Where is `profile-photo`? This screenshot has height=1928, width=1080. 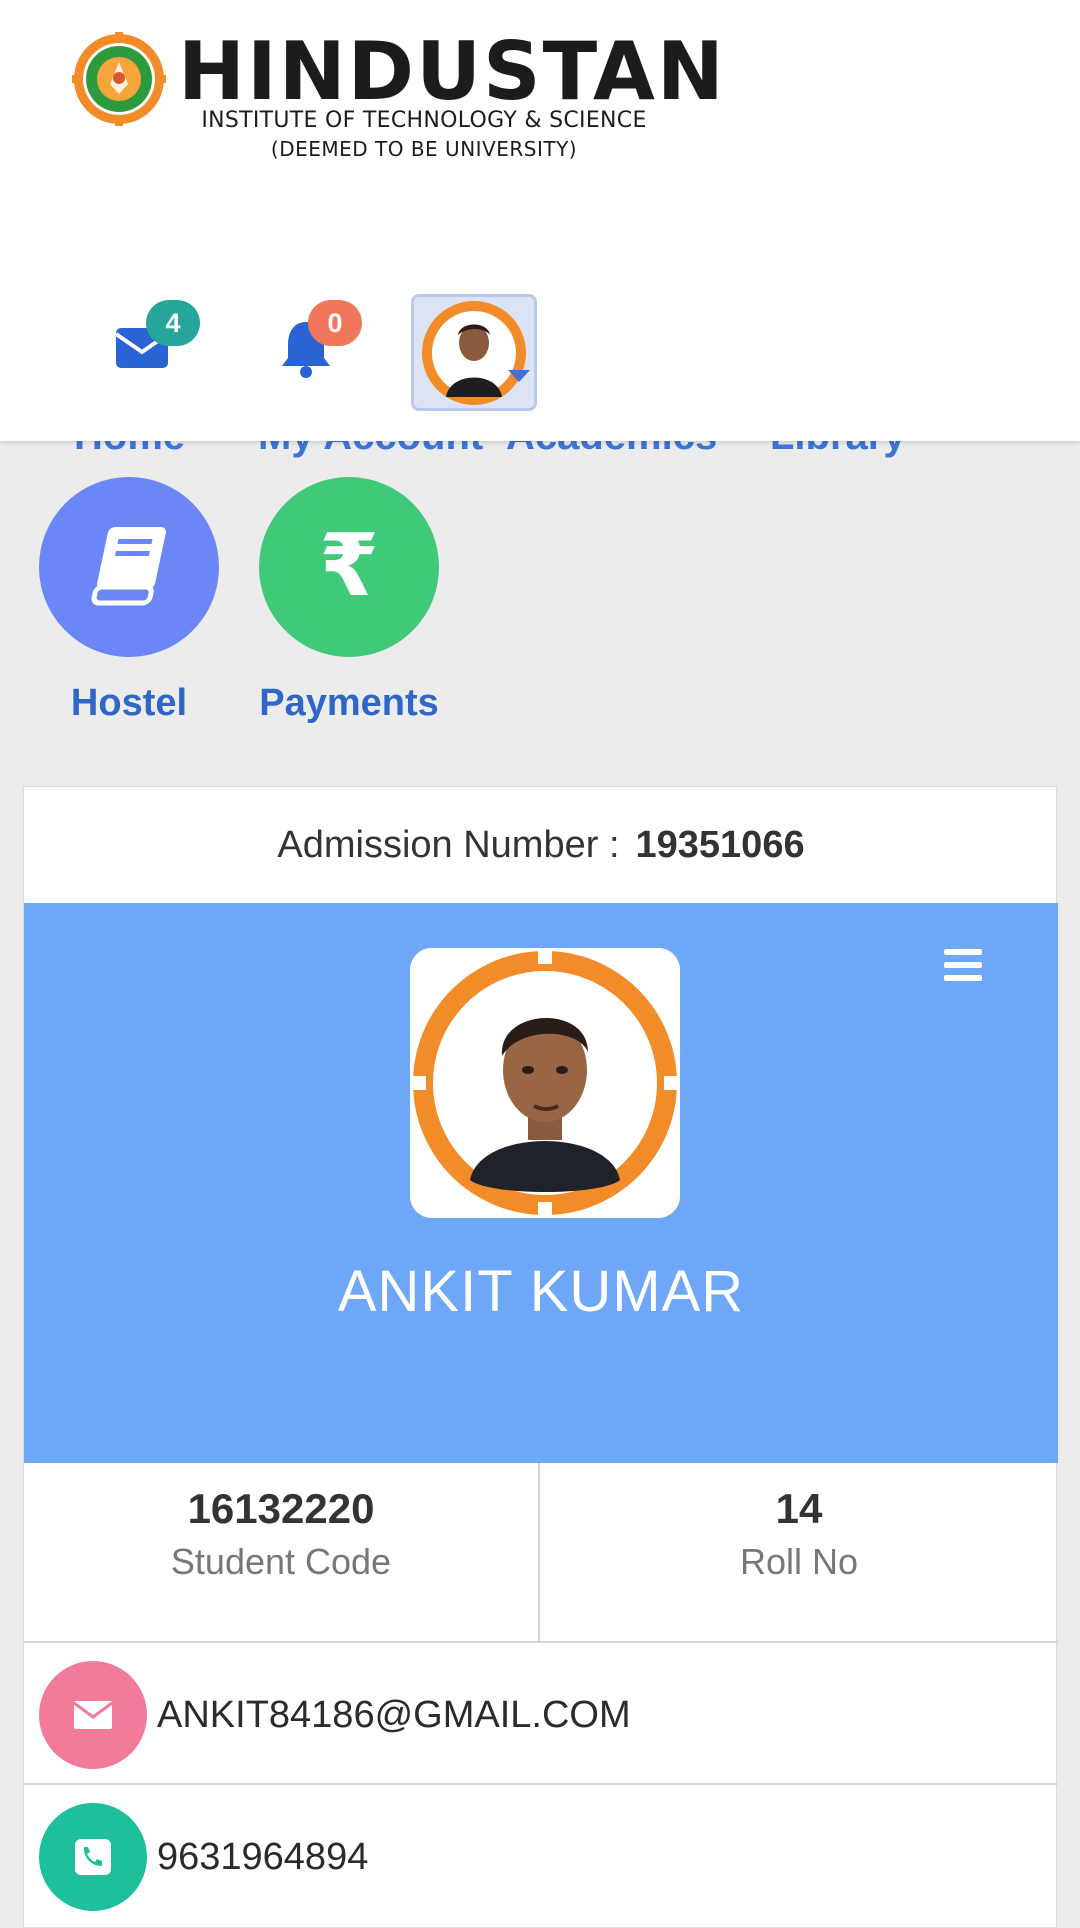
profile-photo is located at coordinates (545, 1083).